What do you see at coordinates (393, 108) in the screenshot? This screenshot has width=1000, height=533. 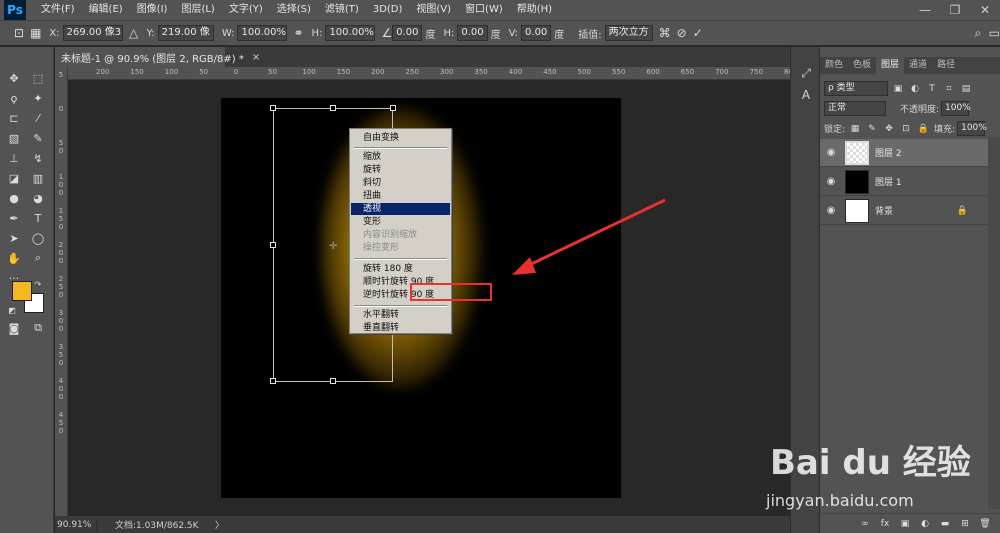 I see `transform-handle-tr` at bounding box center [393, 108].